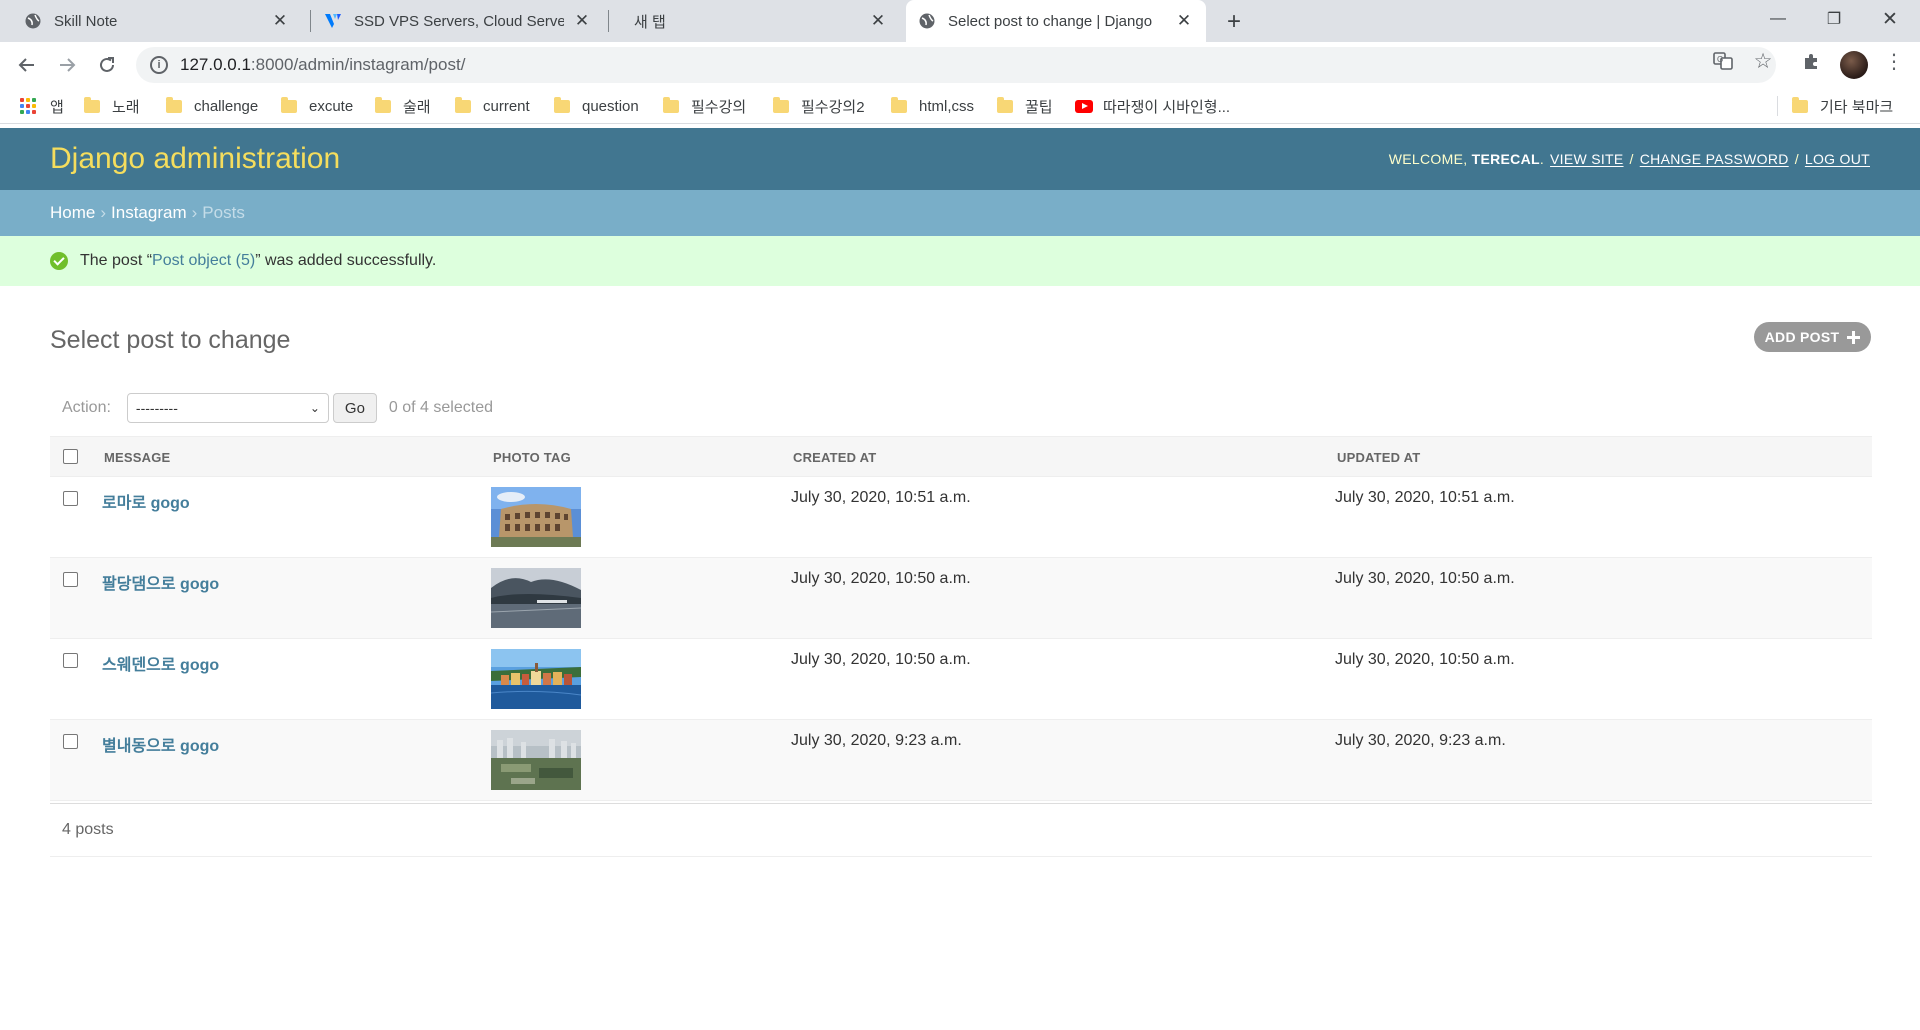  What do you see at coordinates (212, 106) in the screenshot?
I see `bookmark-folder: challenge` at bounding box center [212, 106].